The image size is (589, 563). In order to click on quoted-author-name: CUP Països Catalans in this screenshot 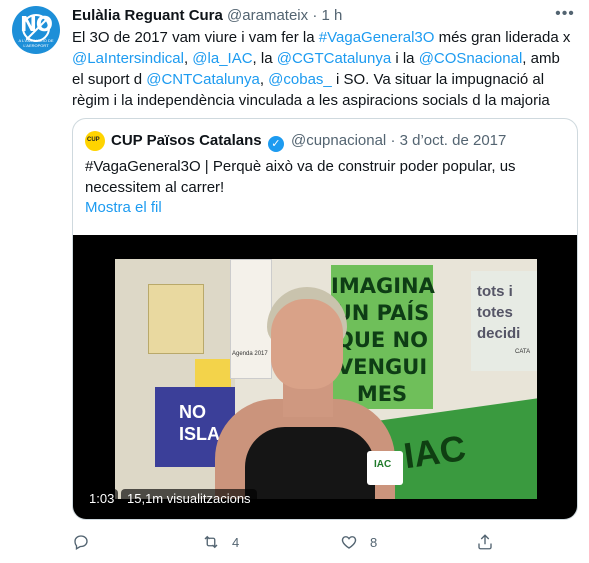, I will do `click(186, 140)`.